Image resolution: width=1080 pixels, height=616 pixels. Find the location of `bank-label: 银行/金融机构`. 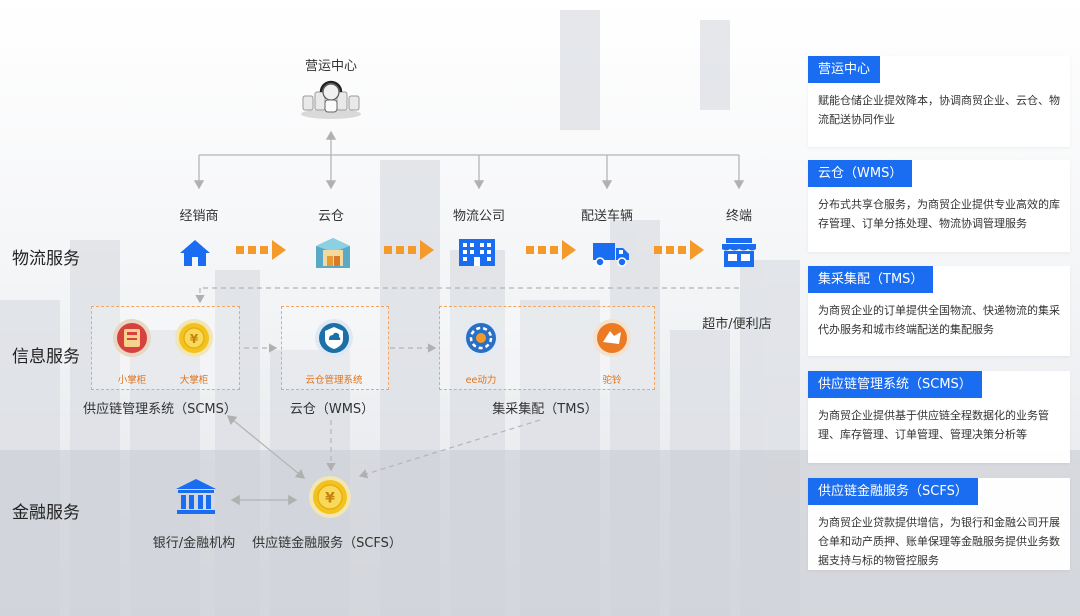

bank-label: 银行/金融机构 is located at coordinates (194, 543).